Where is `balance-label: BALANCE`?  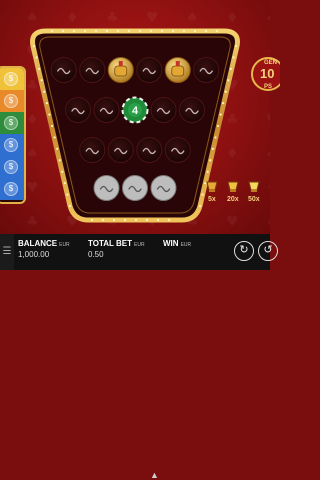 balance-label: BALANCE is located at coordinates (38, 243).